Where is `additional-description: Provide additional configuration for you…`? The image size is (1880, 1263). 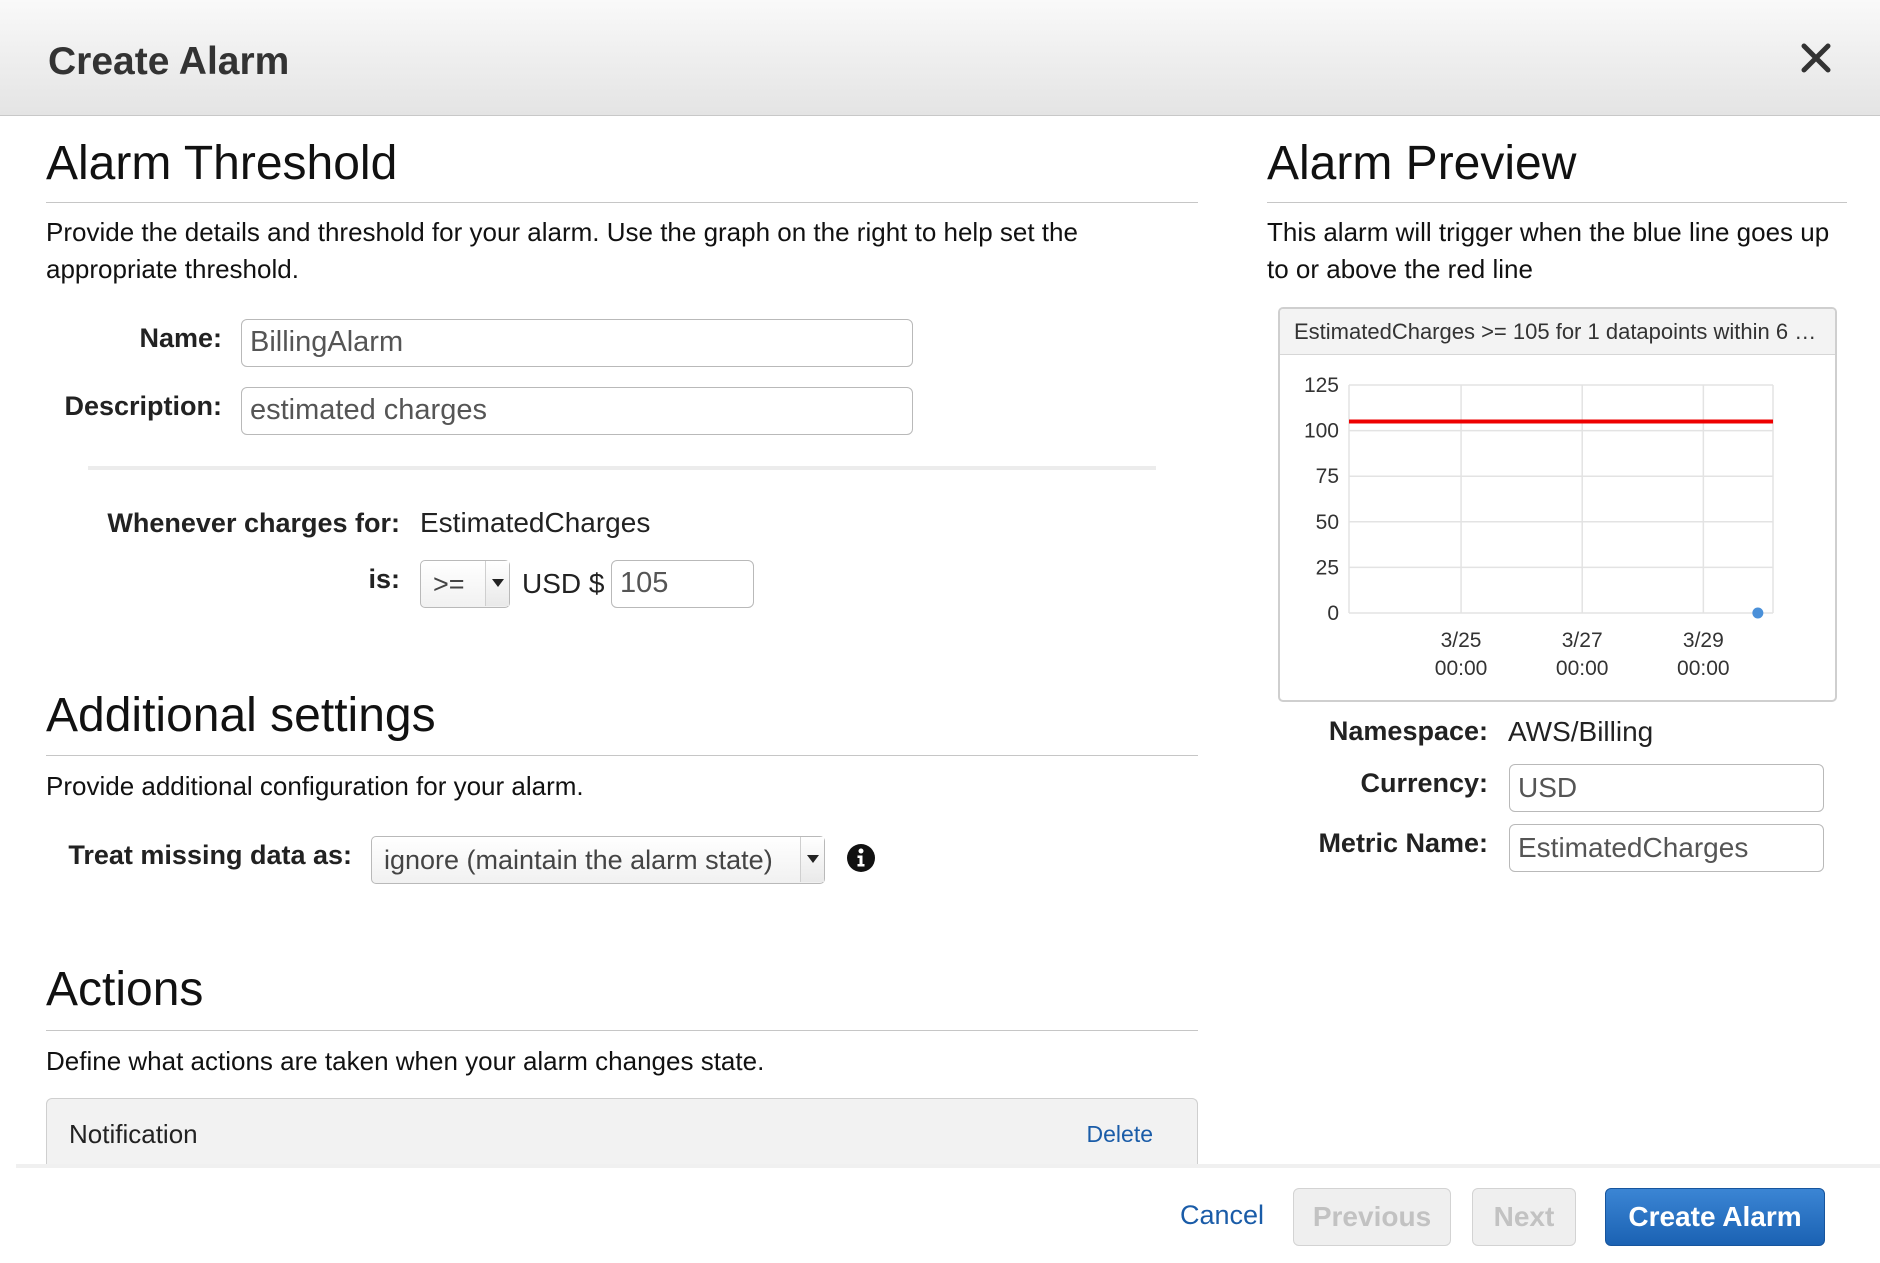 additional-description: Provide additional configuration for you… is located at coordinates (315, 786).